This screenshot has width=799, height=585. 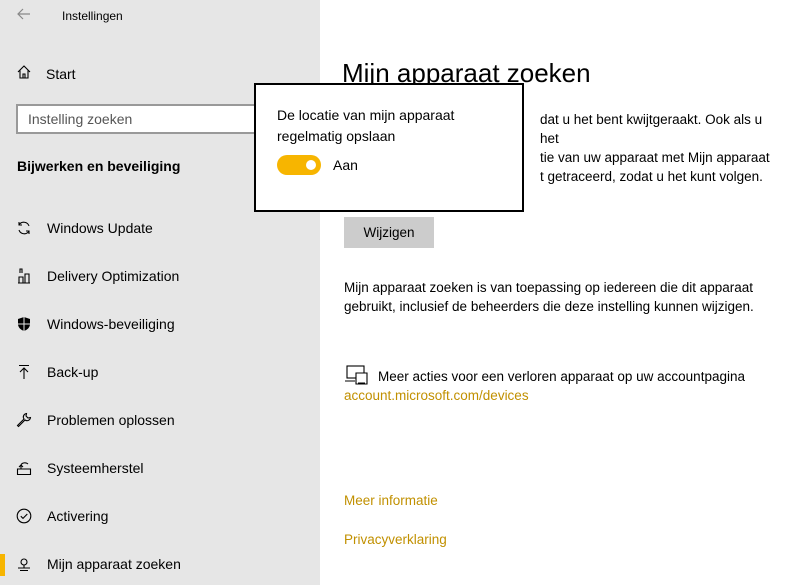 I want to click on app-title: Instellingen, so click(x=92, y=16).